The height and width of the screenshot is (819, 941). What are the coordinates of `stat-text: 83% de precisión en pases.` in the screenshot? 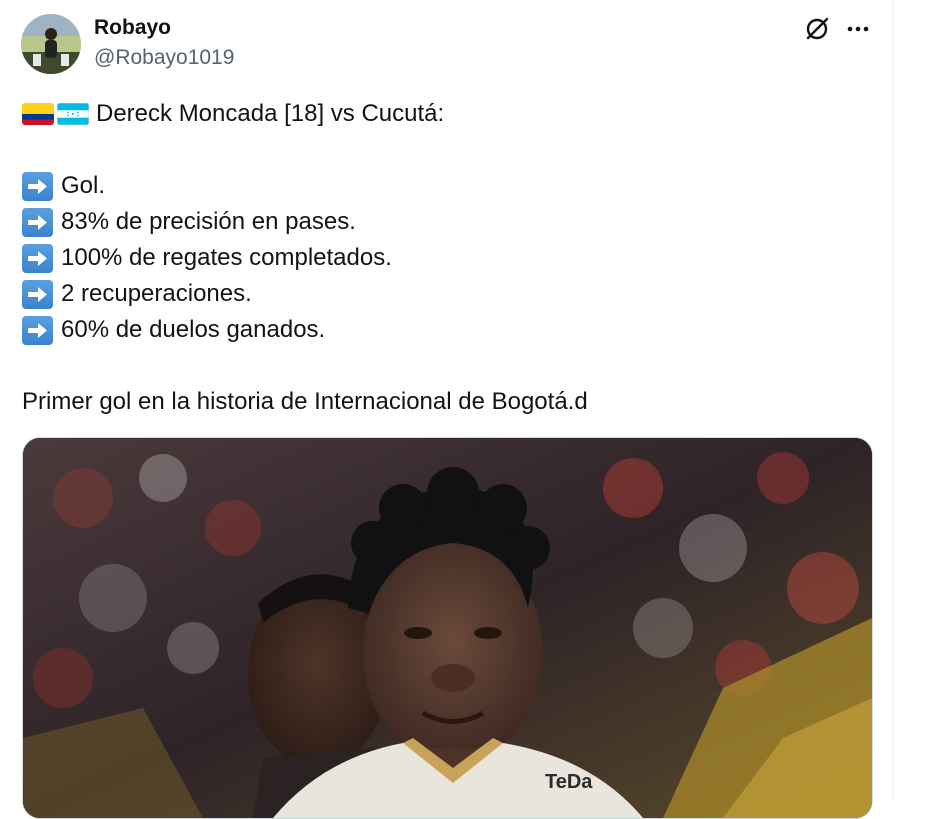 It's located at (208, 221).